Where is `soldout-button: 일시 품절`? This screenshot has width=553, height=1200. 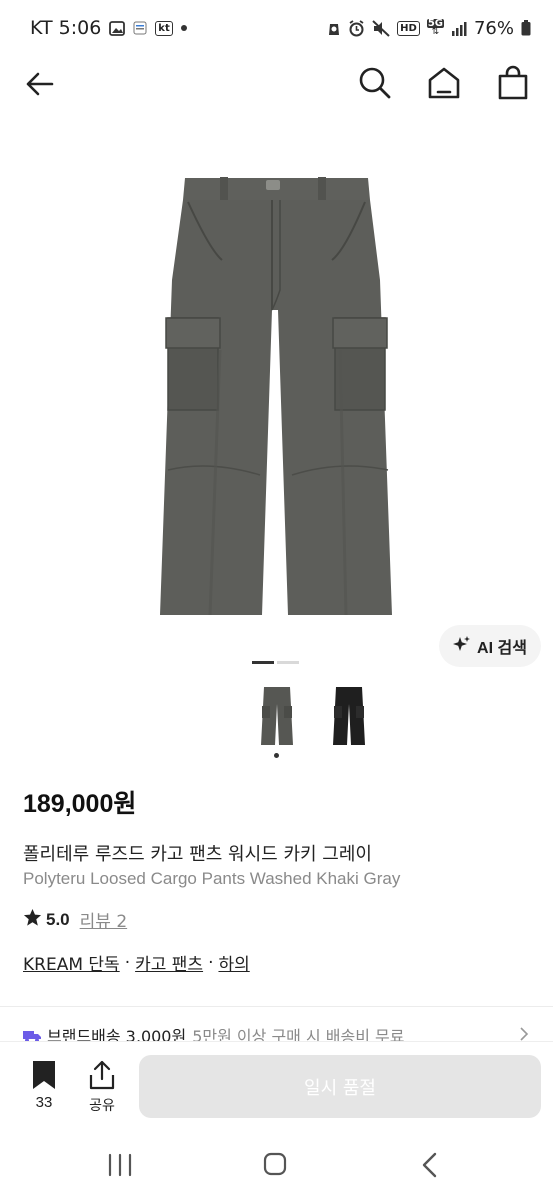
soldout-button: 일시 품절 is located at coordinates (340, 1086).